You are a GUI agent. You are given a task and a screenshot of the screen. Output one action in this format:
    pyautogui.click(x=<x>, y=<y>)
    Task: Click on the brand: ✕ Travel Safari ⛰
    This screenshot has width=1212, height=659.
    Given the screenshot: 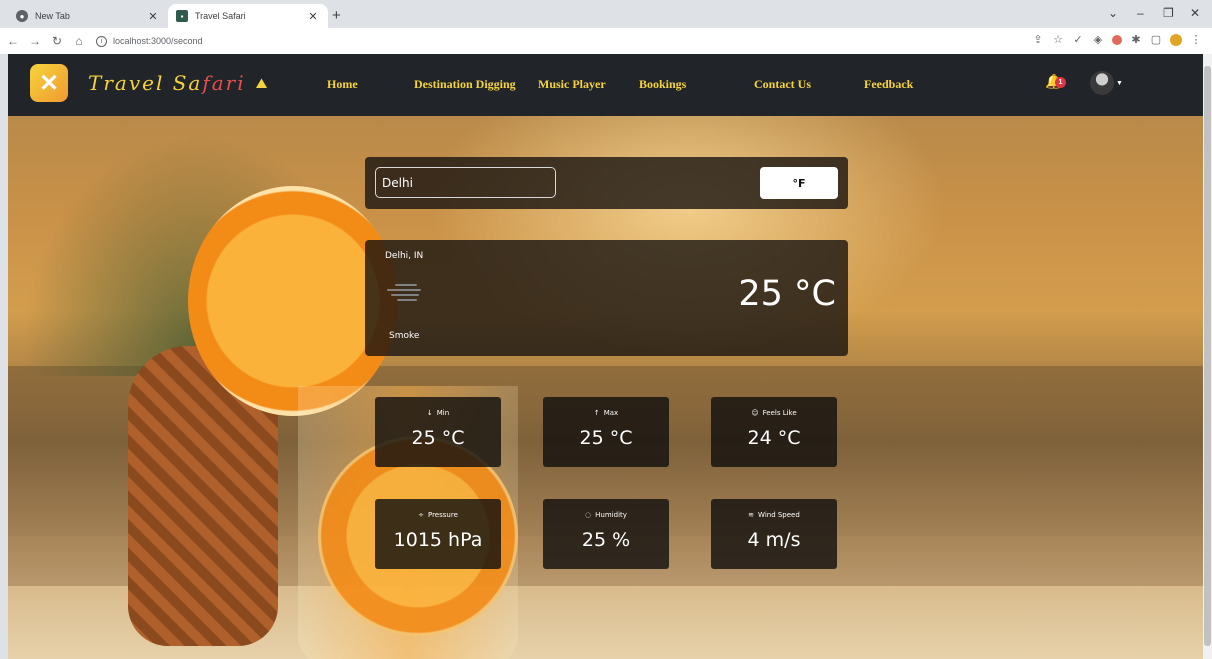 What is the action you would take?
    pyautogui.click(x=148, y=83)
    